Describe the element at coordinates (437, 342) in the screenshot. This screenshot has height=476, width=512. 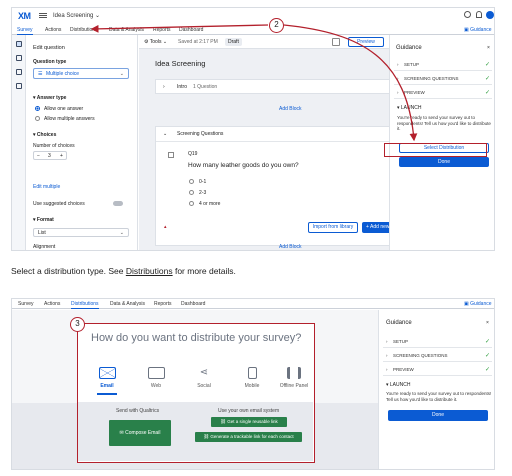
I see `guidance-step-setup: › SETUP ✓` at that location.